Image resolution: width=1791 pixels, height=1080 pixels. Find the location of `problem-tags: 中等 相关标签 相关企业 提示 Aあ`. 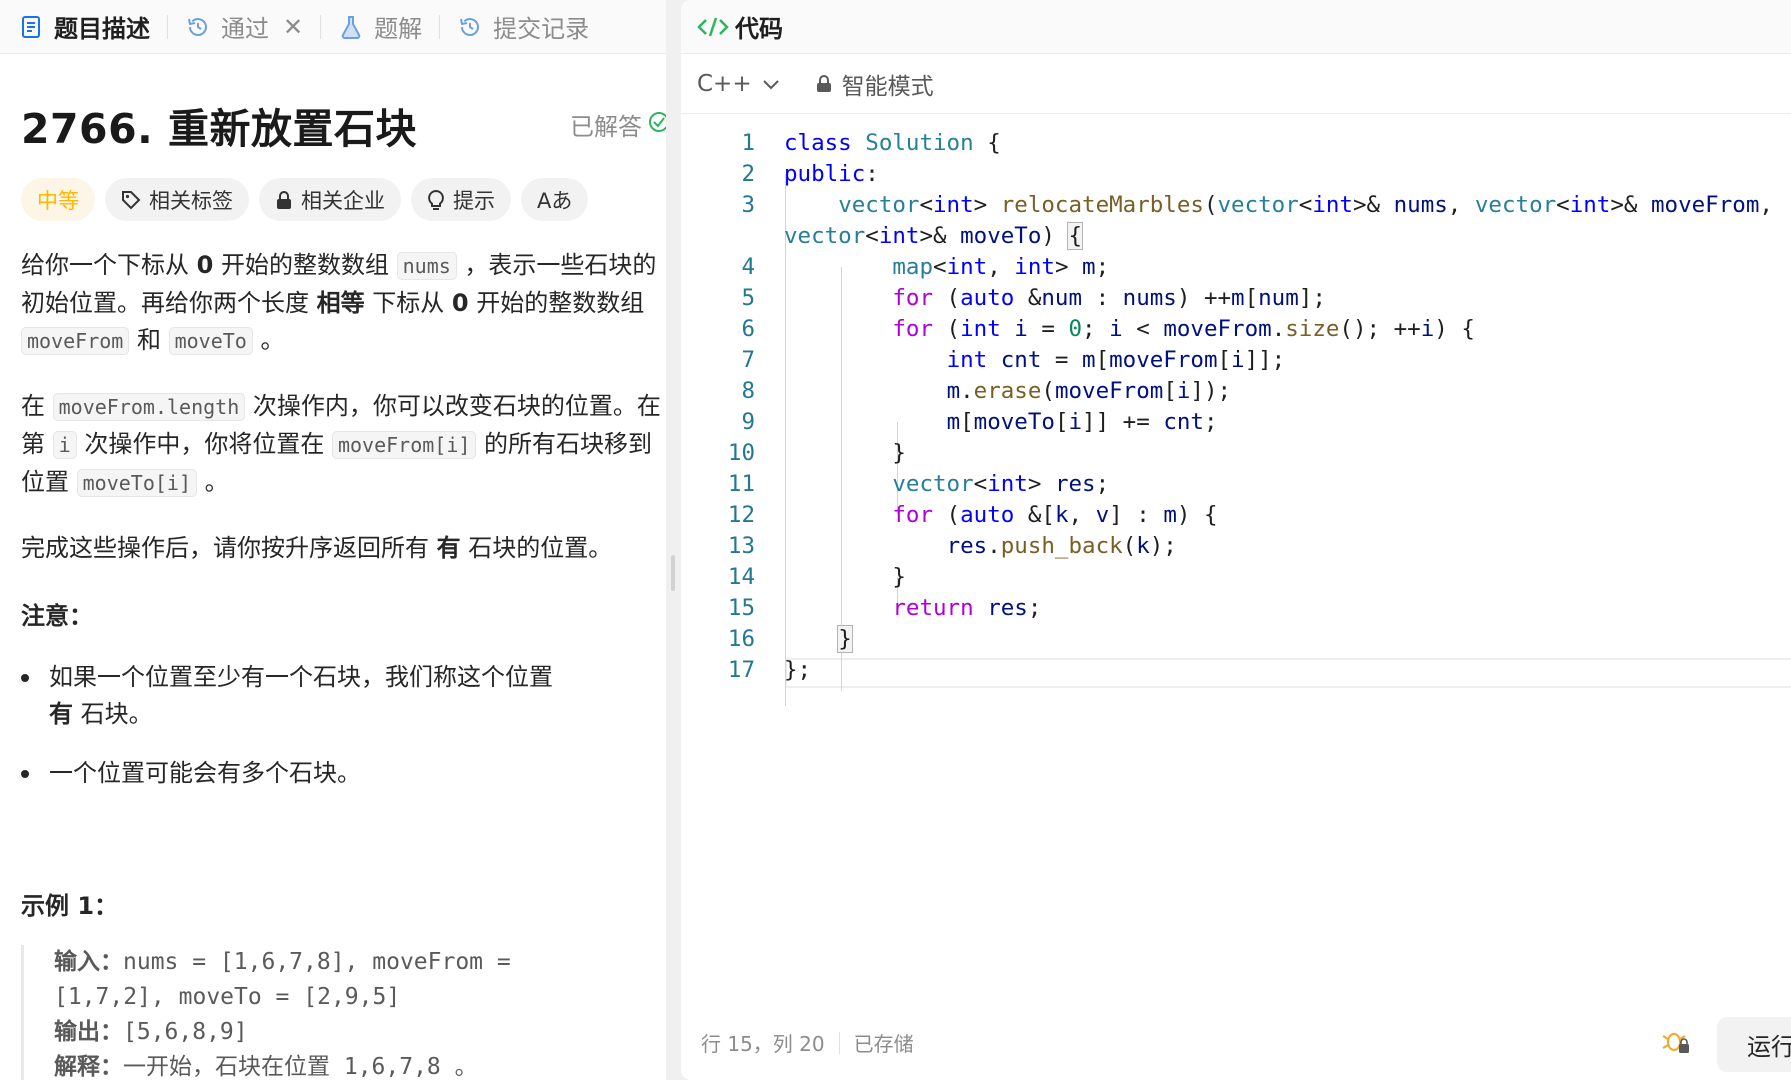

problem-tags: 中等 相关标签 相关企业 提示 Aあ is located at coordinates (305, 199).